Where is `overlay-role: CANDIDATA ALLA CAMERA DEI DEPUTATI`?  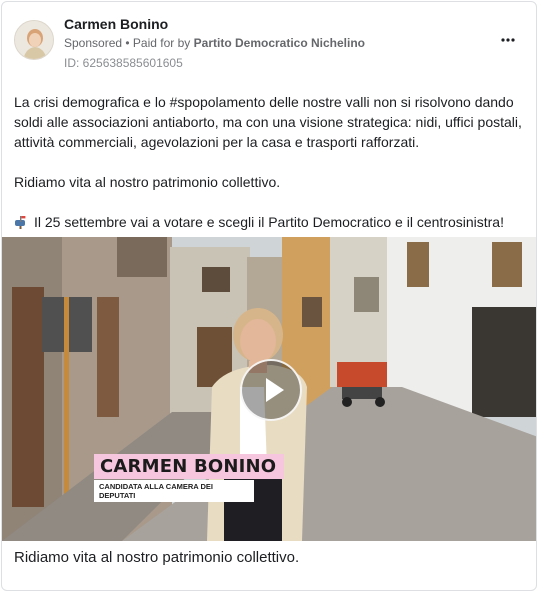 overlay-role: CANDIDATA ALLA CAMERA DEI DEPUTATI is located at coordinates (174, 491).